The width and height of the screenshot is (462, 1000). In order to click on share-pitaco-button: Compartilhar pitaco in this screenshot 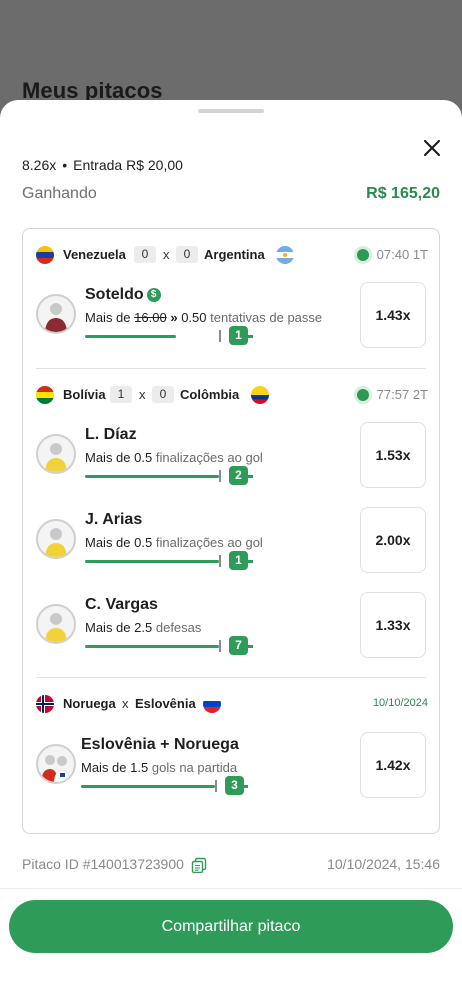, I will do `click(231, 926)`.